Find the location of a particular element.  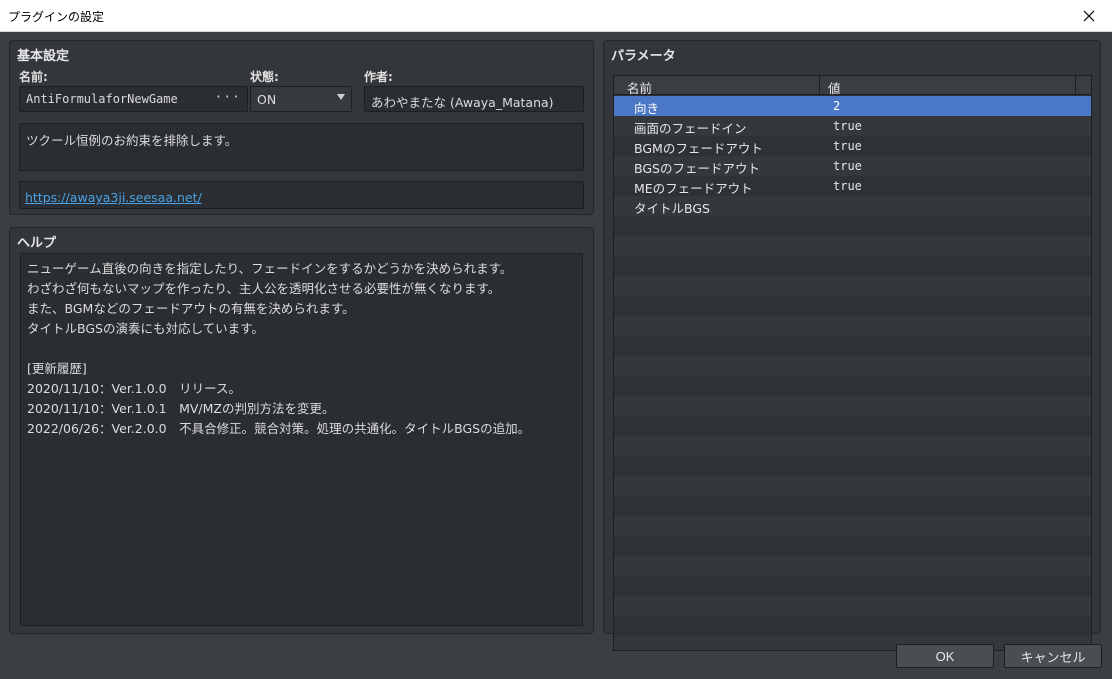

table-row: MEのフェードアウト true is located at coordinates (852, 186).